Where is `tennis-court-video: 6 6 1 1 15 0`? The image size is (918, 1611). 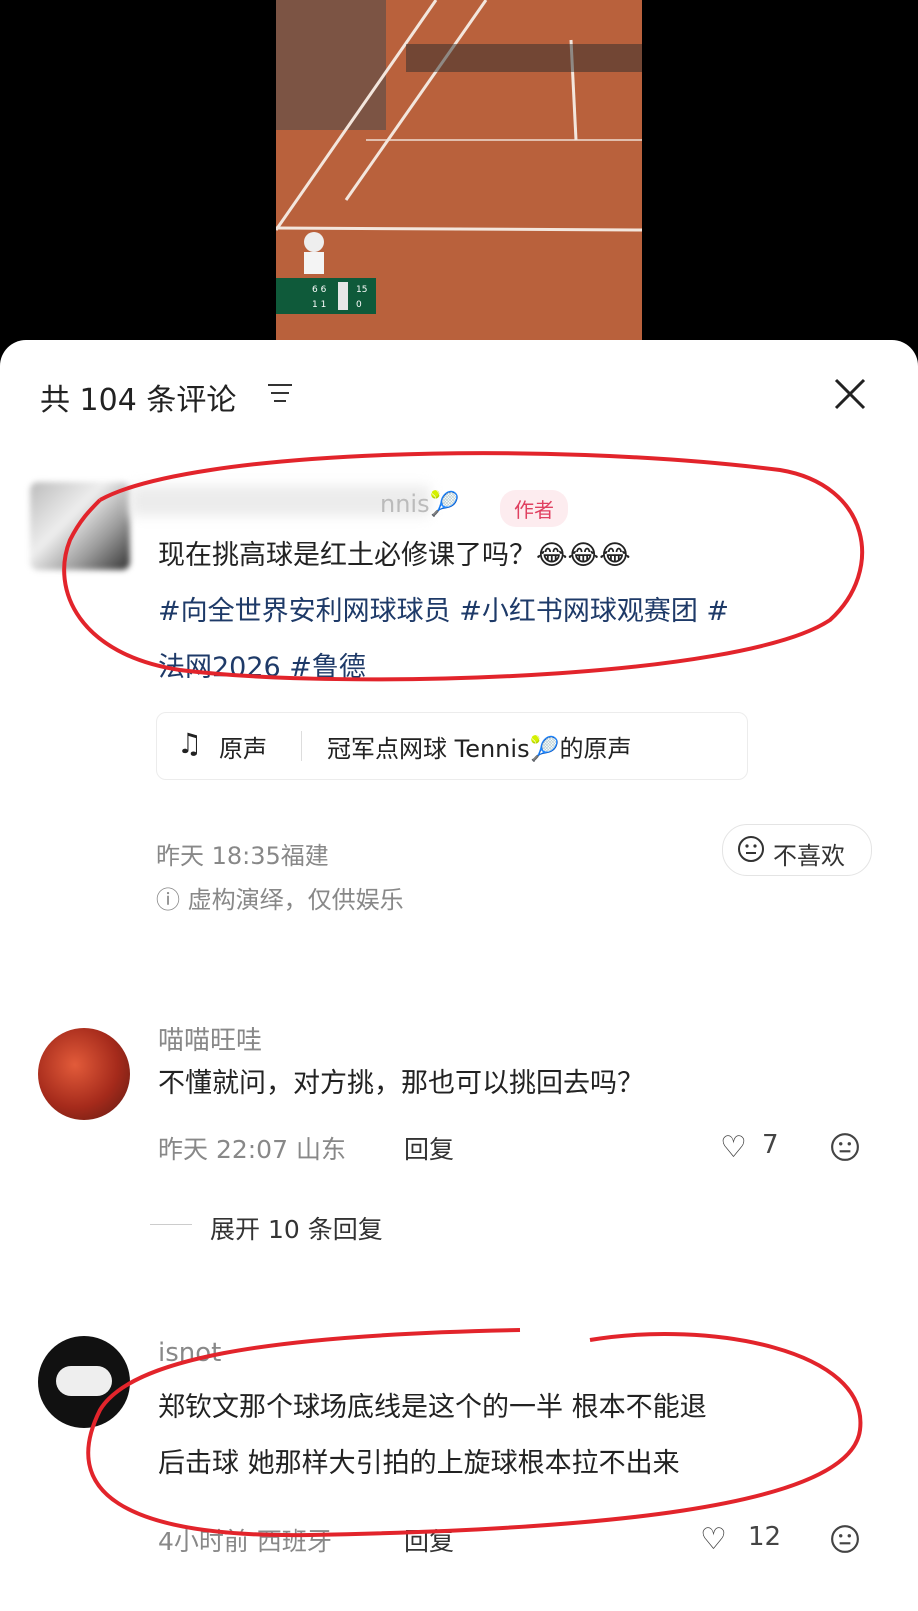 tennis-court-video: 6 6 1 1 15 0 is located at coordinates (459, 172).